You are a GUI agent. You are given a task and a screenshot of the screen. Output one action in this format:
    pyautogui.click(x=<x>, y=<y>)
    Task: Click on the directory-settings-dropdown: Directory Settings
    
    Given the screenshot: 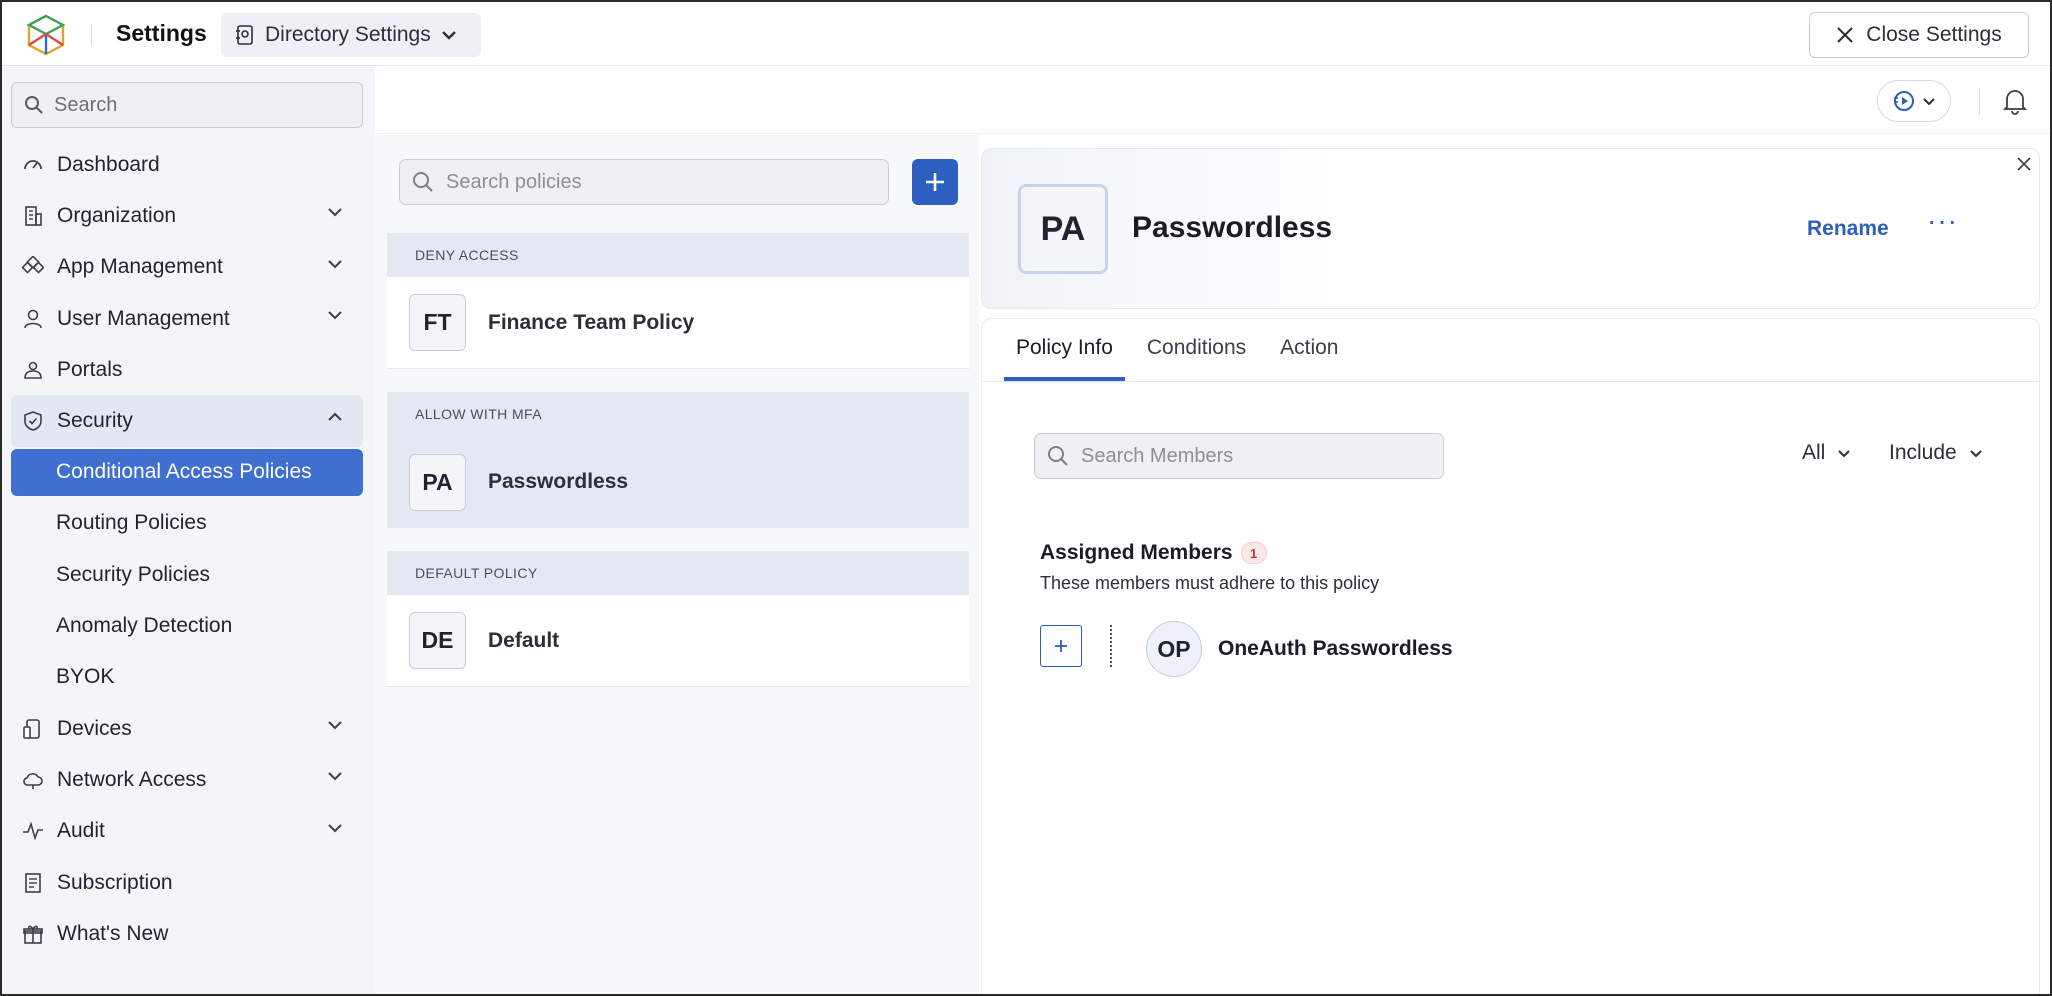 What is the action you would take?
    pyautogui.click(x=351, y=35)
    